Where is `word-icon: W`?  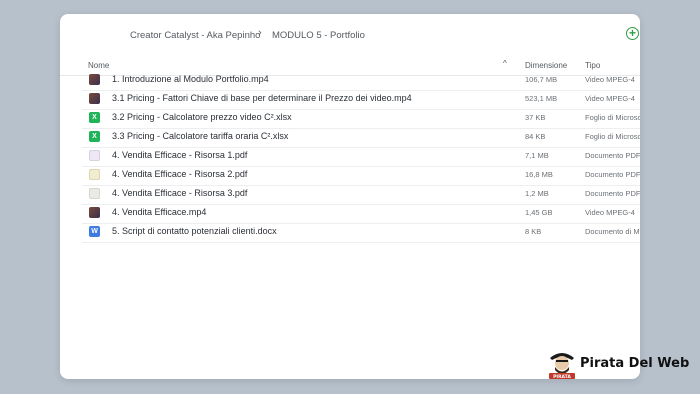
word-icon: W is located at coordinates (94, 231).